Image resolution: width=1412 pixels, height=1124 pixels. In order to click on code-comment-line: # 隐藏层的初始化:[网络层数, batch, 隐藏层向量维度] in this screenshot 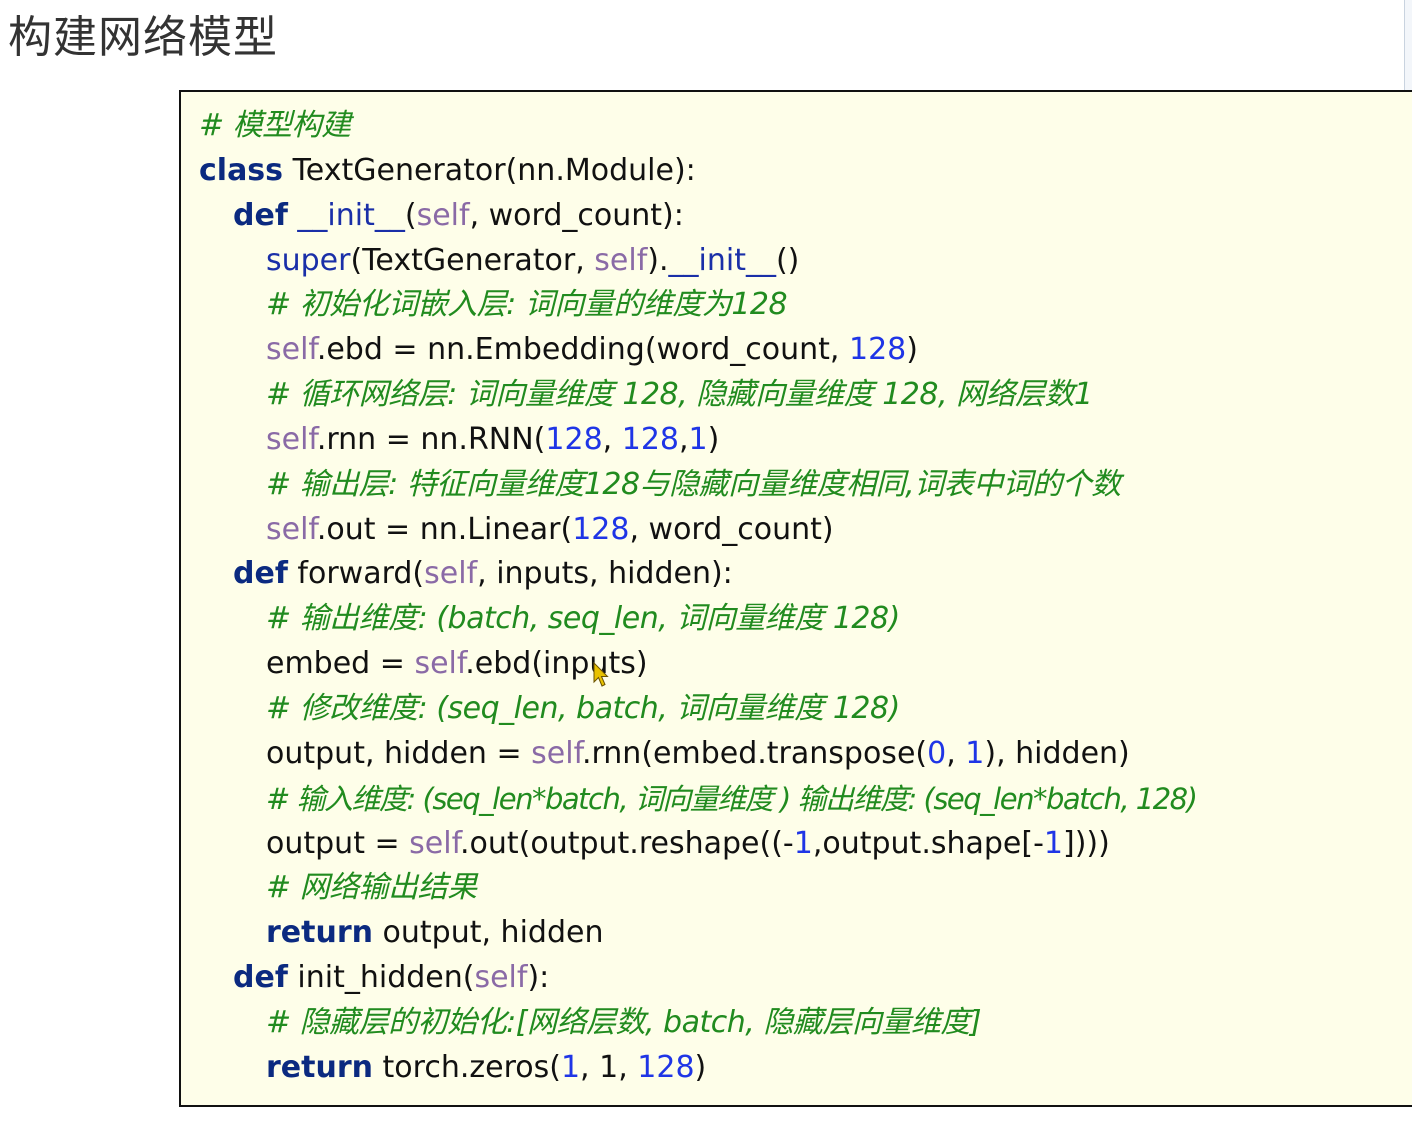, I will do `click(805, 1023)`.